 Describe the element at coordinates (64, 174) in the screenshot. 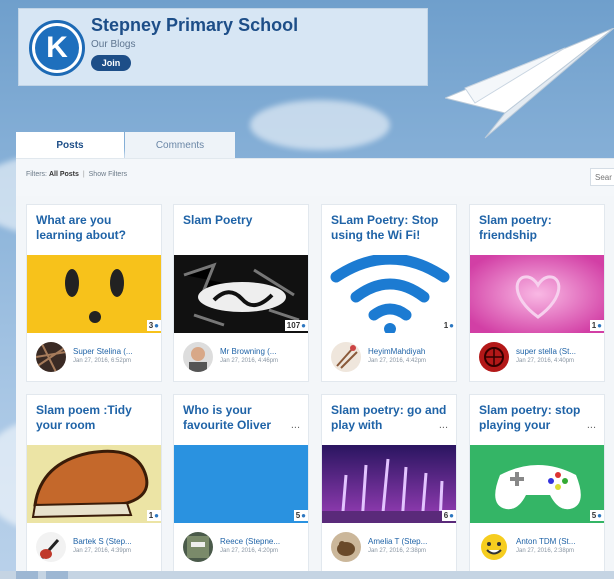

I see `filter-all-posts: All Posts` at that location.